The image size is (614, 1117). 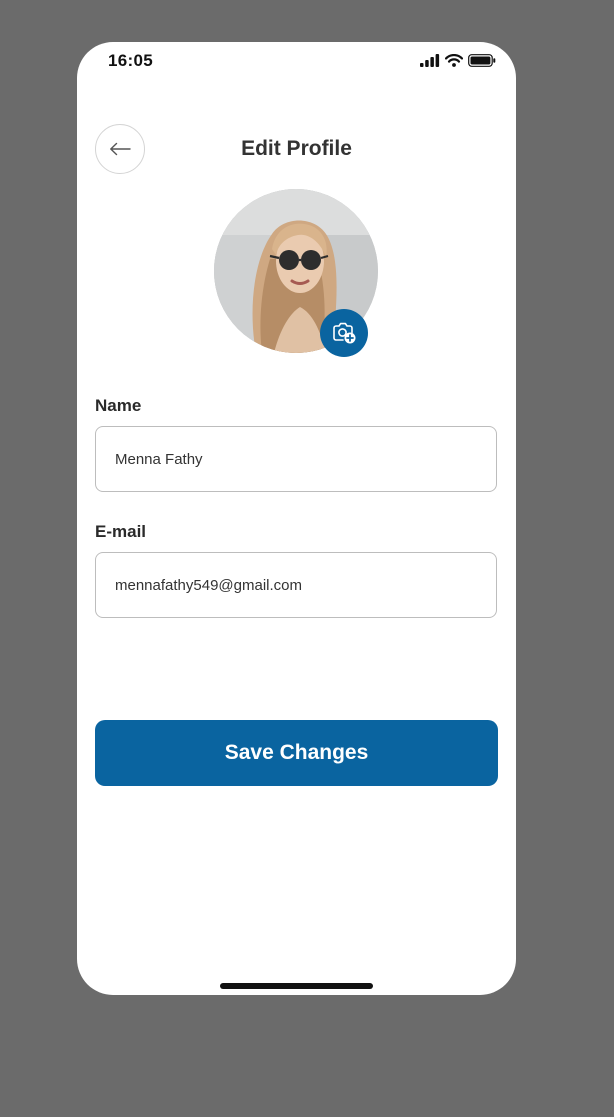 What do you see at coordinates (121, 531) in the screenshot?
I see `email-label: E-mail` at bounding box center [121, 531].